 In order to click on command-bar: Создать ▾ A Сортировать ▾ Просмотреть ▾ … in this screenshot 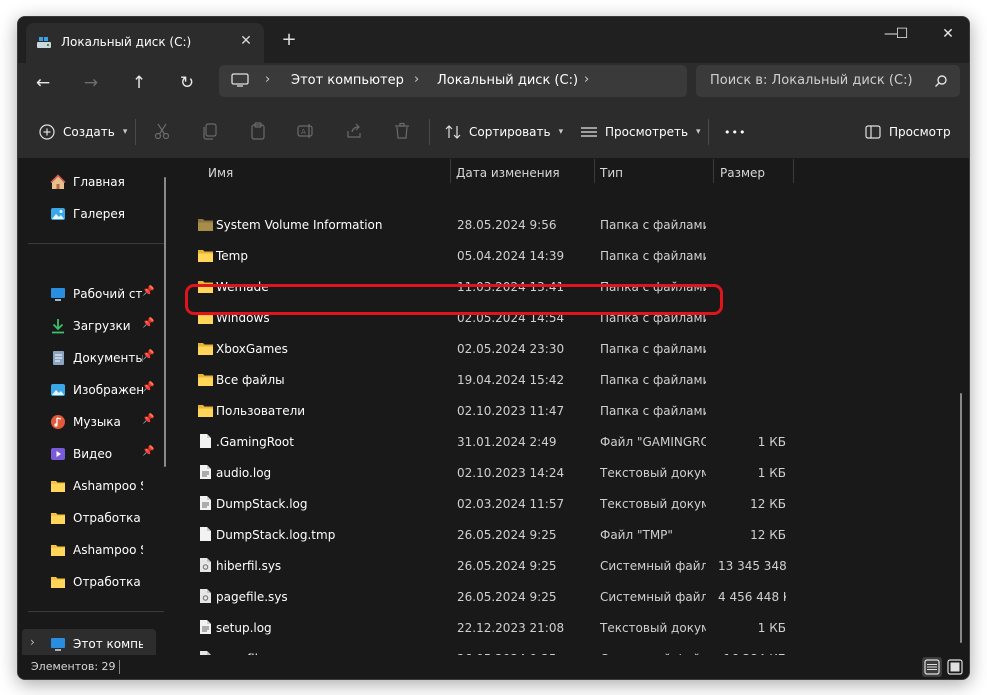, I will do `click(493, 131)`.